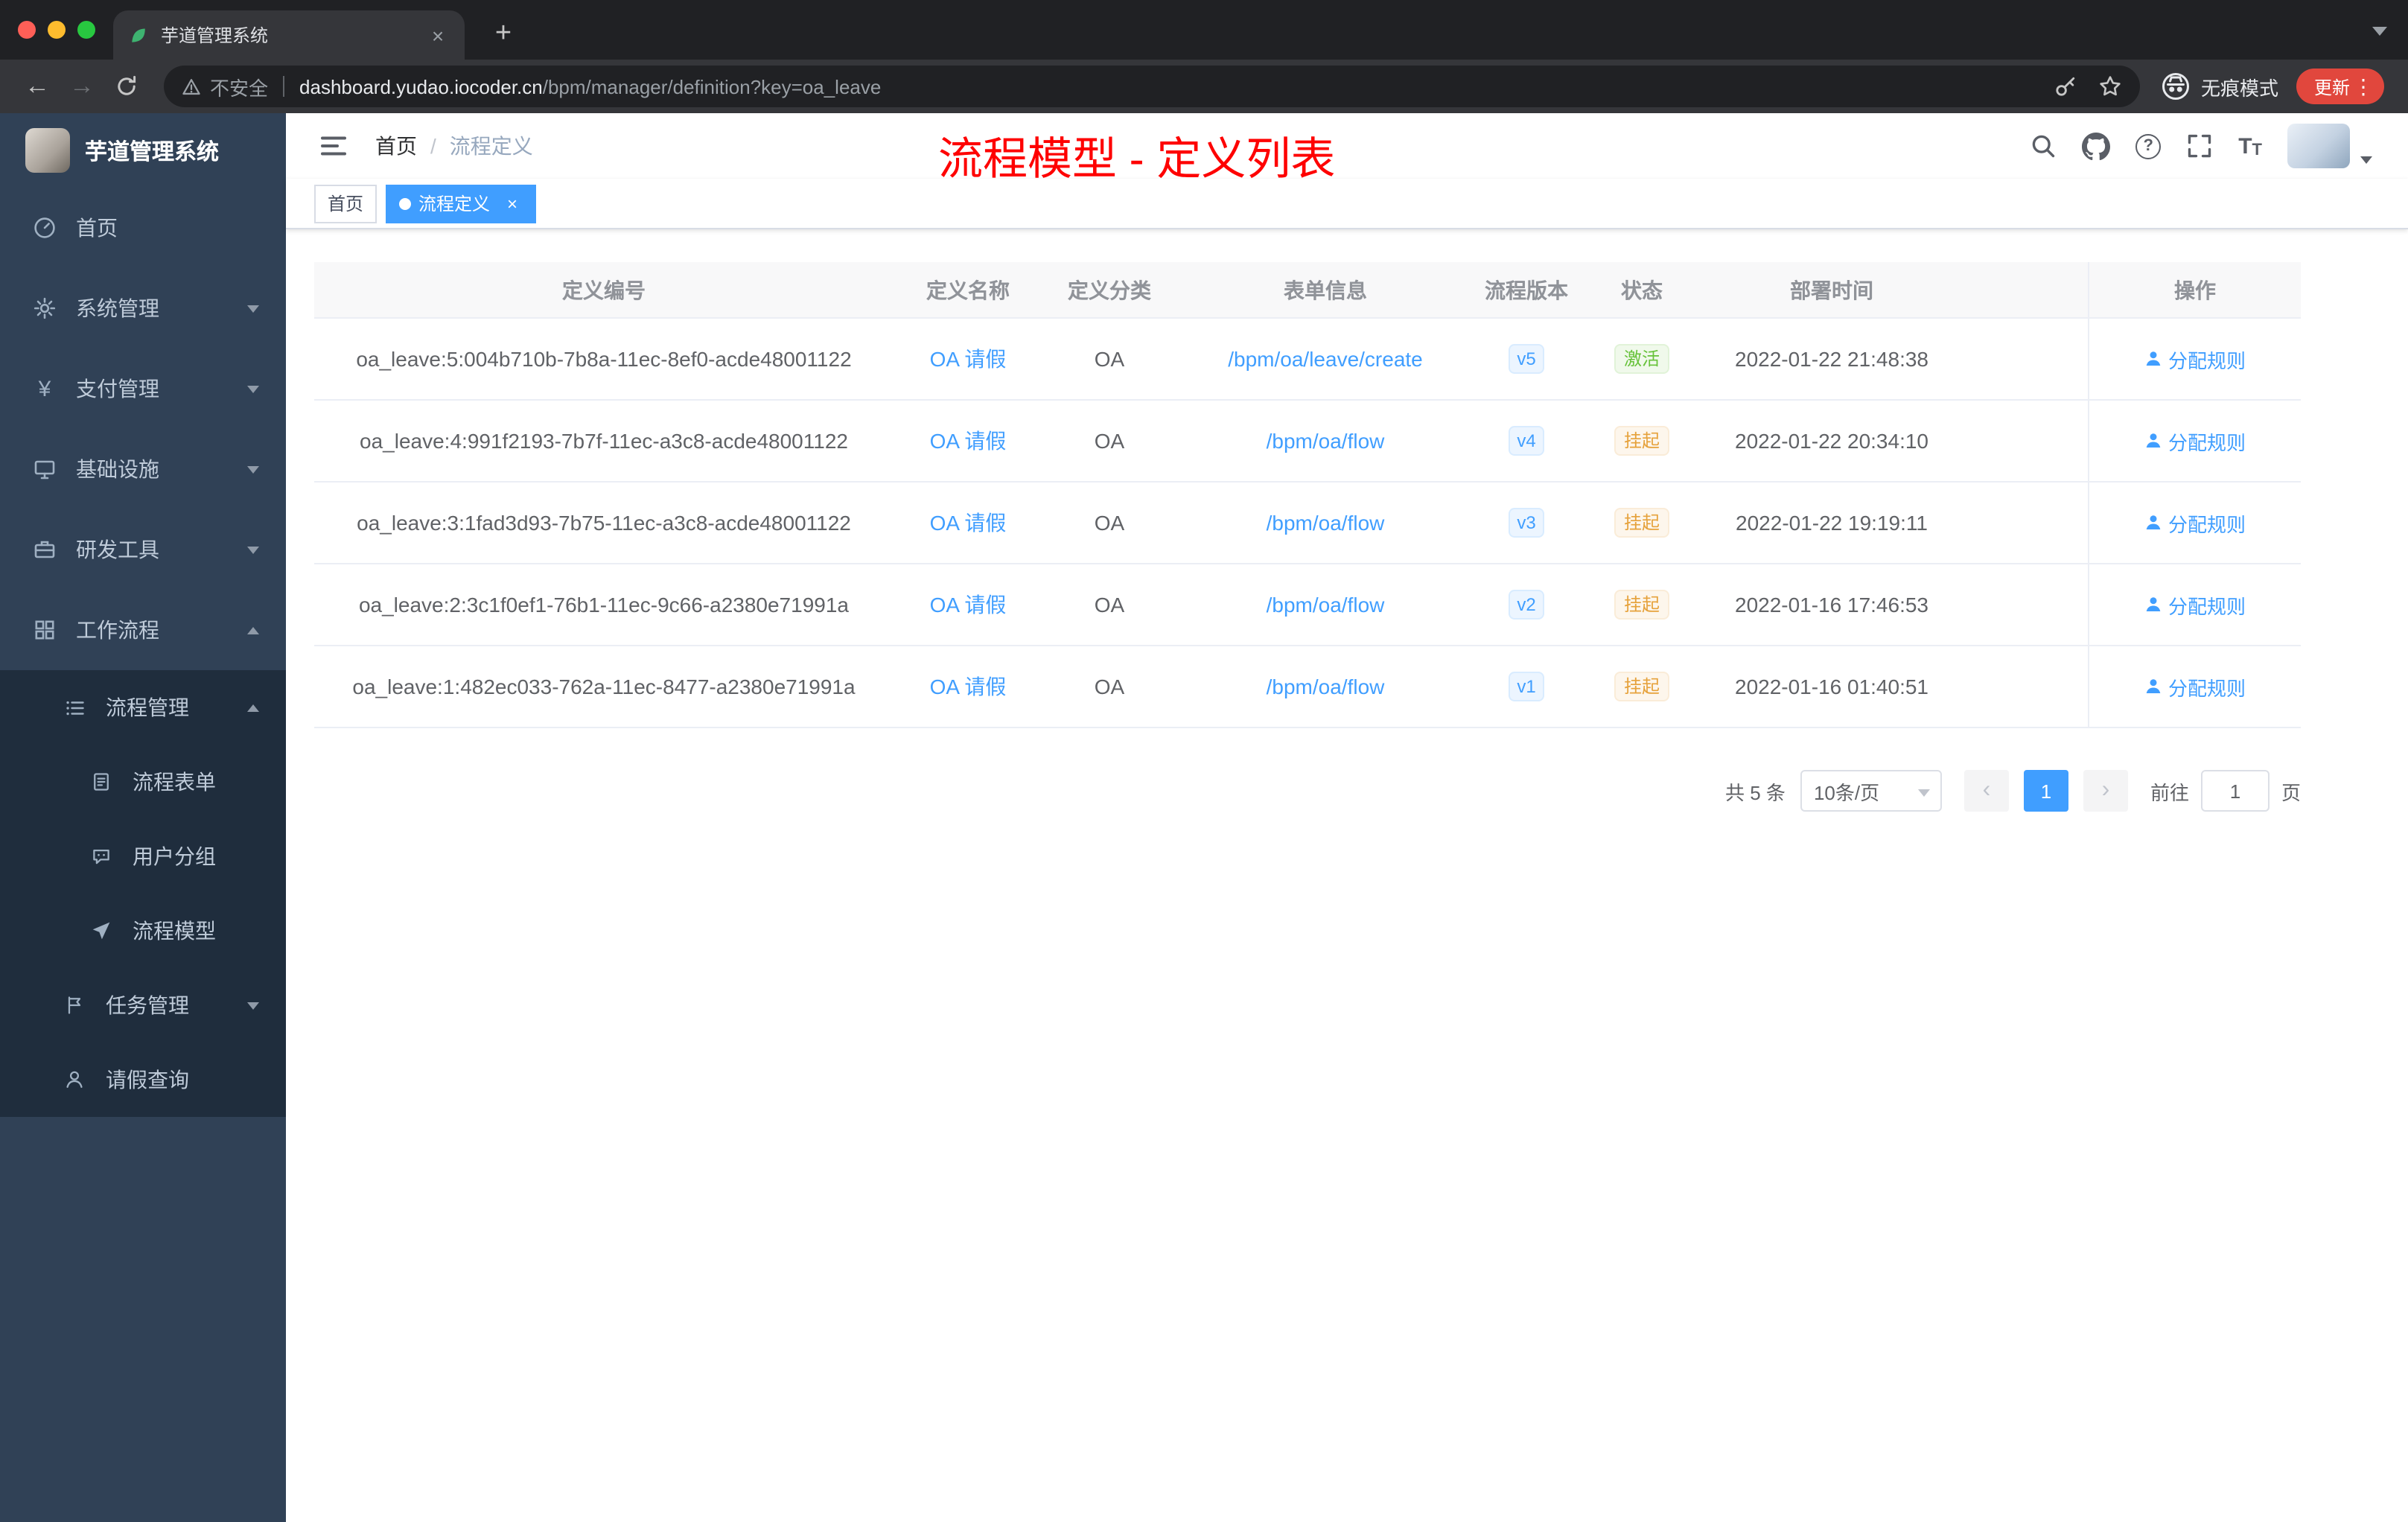  What do you see at coordinates (2148, 146) in the screenshot?
I see `help-icon: ?` at bounding box center [2148, 146].